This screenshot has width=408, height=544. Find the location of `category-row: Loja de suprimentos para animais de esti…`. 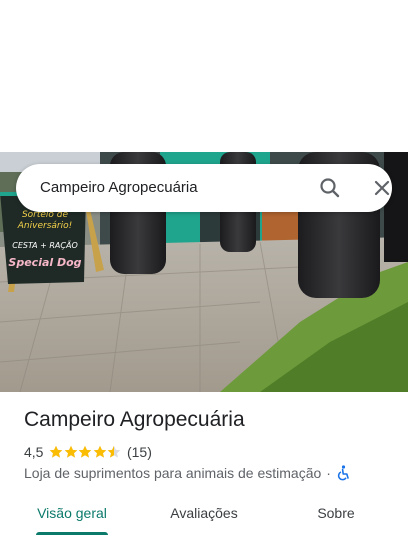

category-row: Loja de suprimentos para animais de esti… is located at coordinates (187, 473).